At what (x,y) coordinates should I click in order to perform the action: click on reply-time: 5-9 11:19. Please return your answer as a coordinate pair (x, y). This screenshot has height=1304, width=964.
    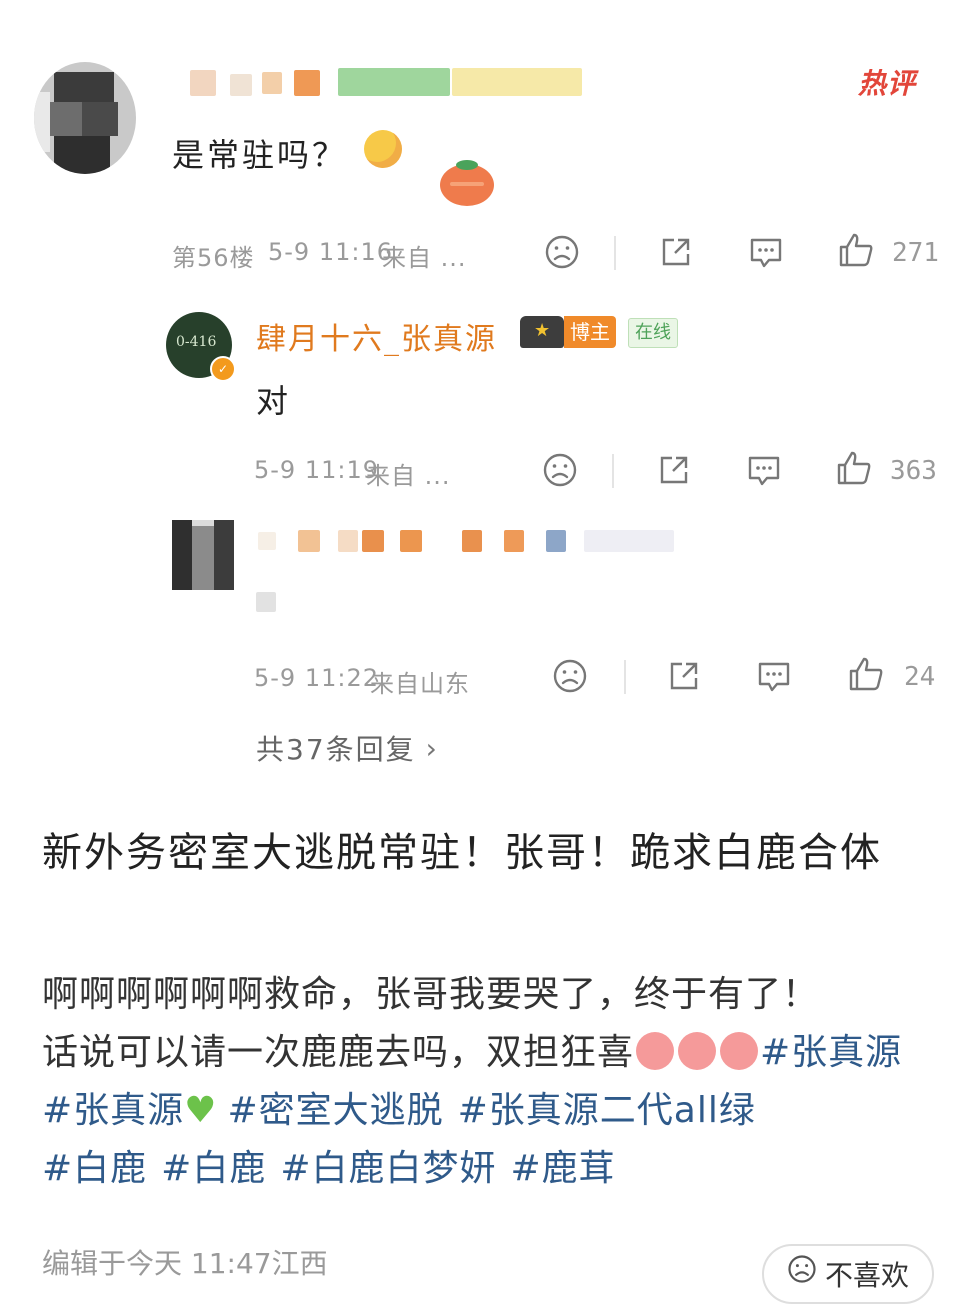
    Looking at the image, I should click on (316, 470).